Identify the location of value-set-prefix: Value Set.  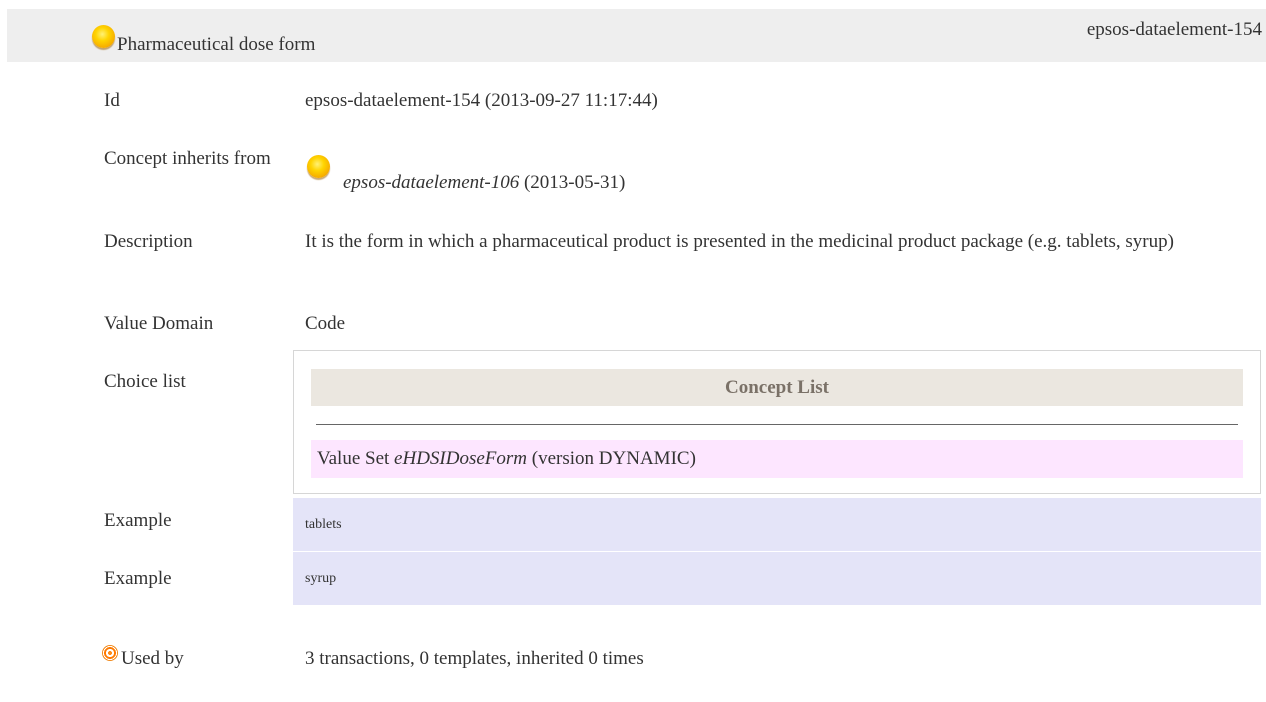
(353, 458).